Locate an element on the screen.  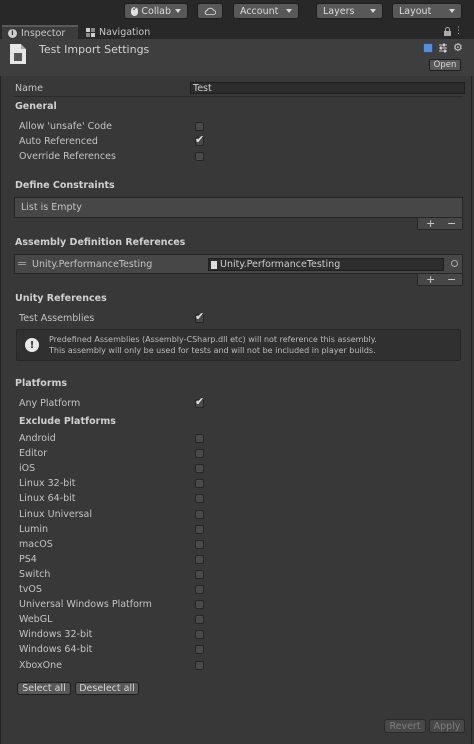
assembly-ref-object-field: Unity.PerformanceTesting is located at coordinates (326, 264).